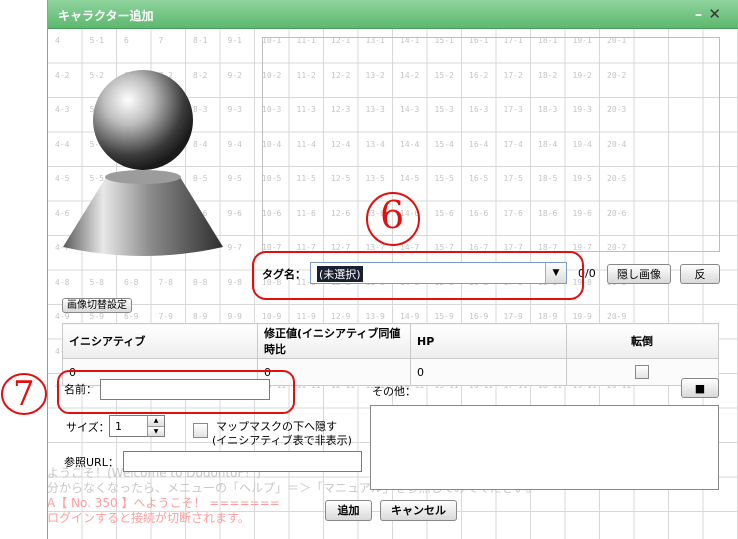 This screenshot has width=738, height=539. What do you see at coordinates (106, 16) in the screenshot?
I see `window-title: キャラクター追加` at bounding box center [106, 16].